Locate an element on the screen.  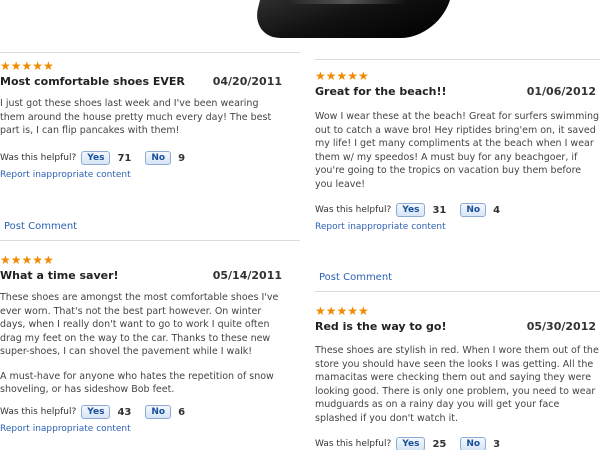
helpful-section: Was this helpful? Yes 25 No 3 is located at coordinates (457, 443).